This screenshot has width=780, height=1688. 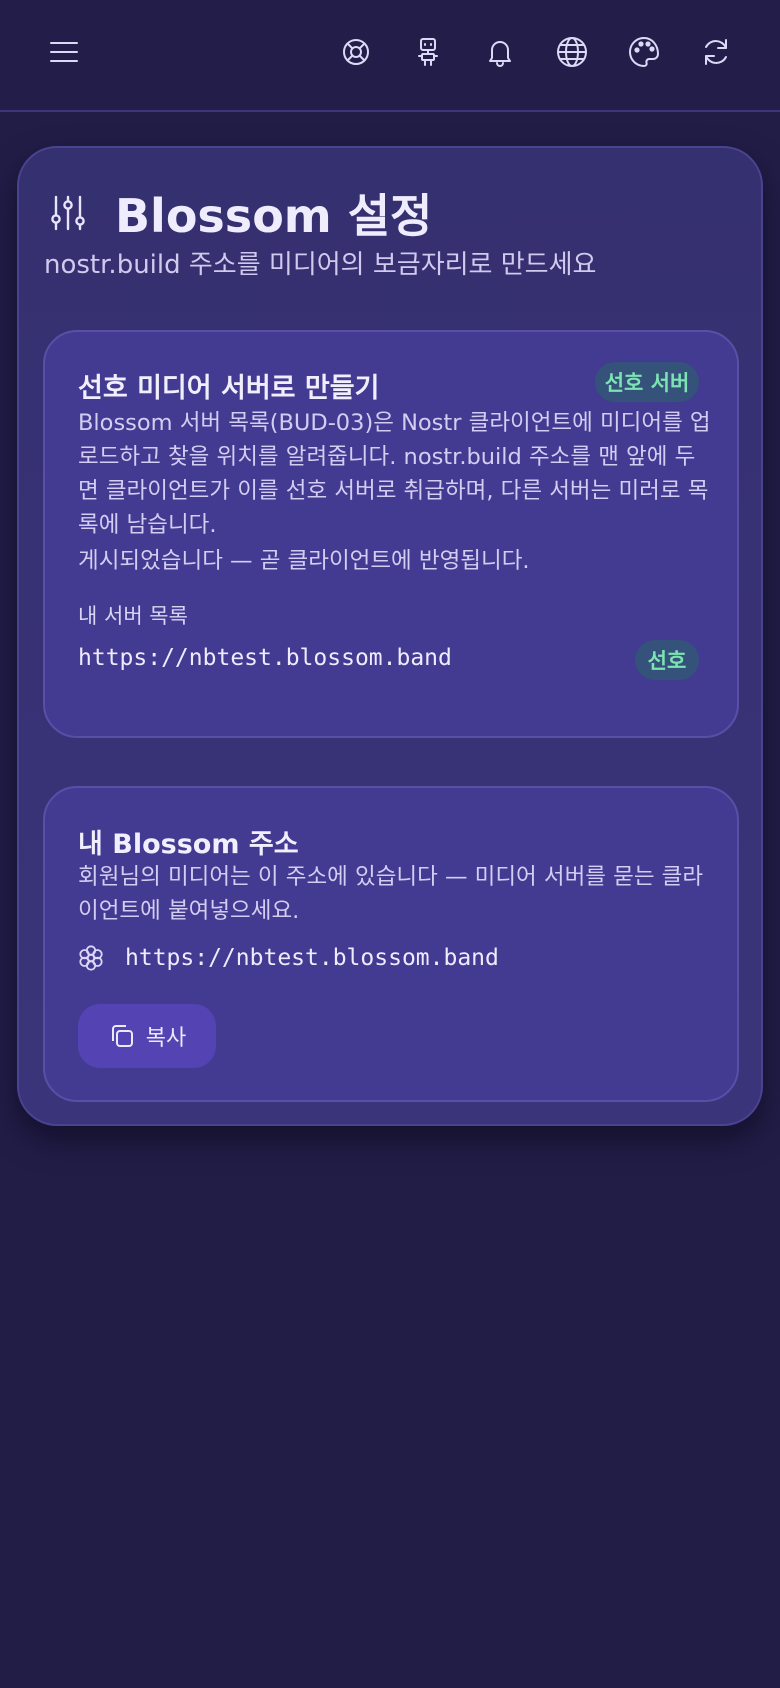 I want to click on server-url: https://nbtest.blossom.band, so click(x=265, y=658).